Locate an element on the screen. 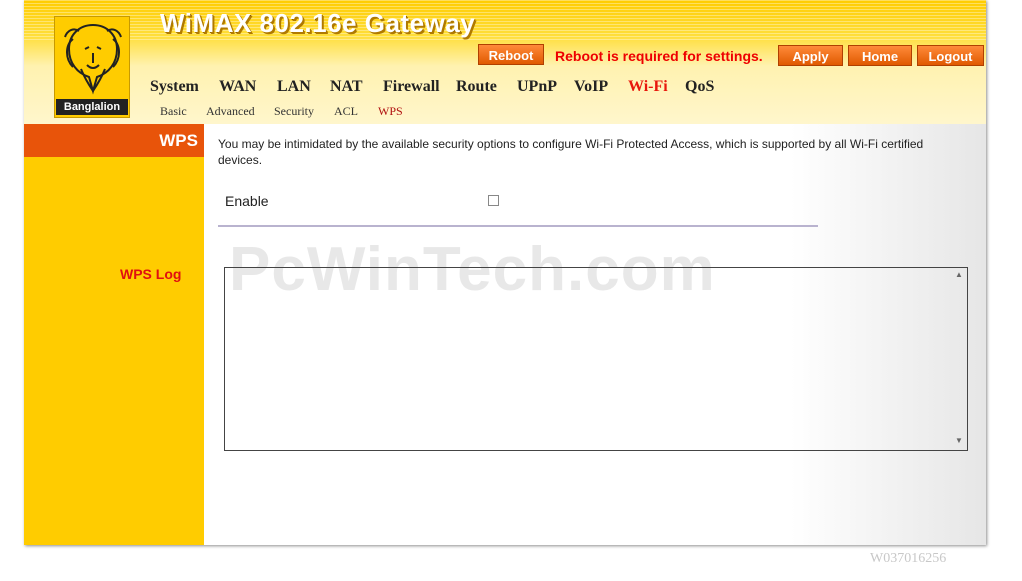 This screenshot has height=581, width=1022. nav-firewall: Firewall is located at coordinates (411, 87).